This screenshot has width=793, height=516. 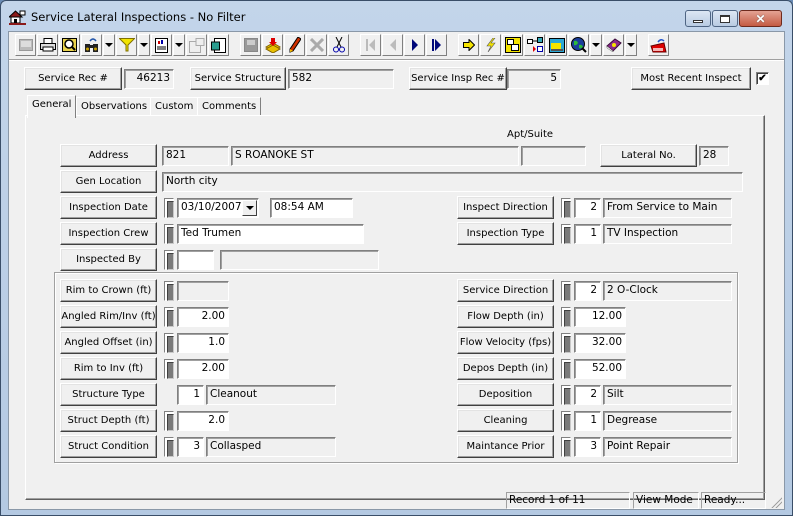 I want to click on cleaning-desc-field: Degrease, so click(x=667, y=421).